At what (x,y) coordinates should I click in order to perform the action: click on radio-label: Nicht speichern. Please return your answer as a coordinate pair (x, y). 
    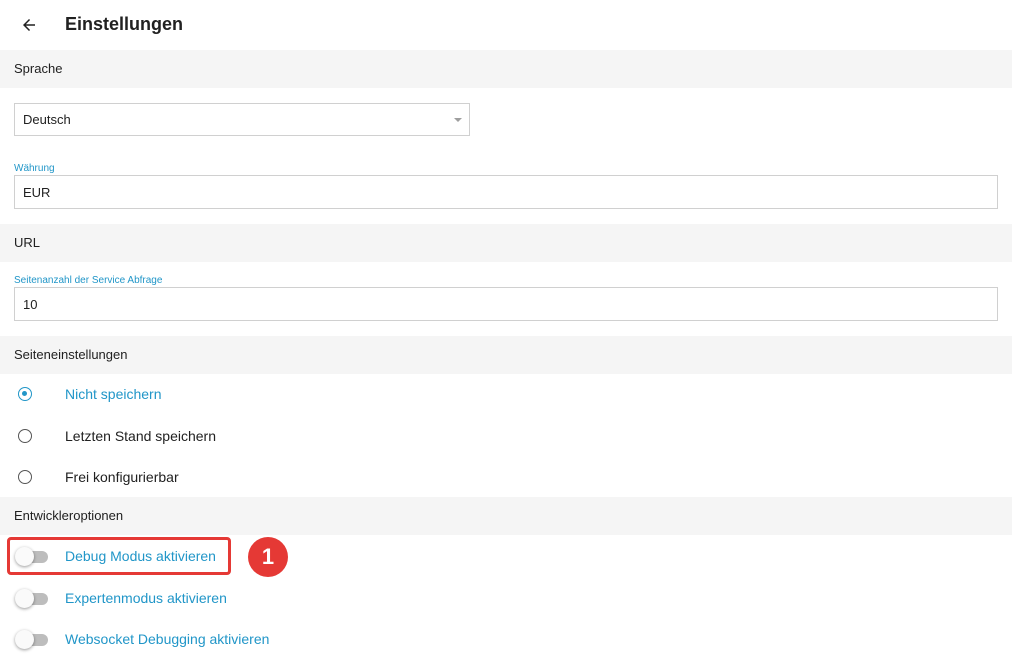
    Looking at the image, I should click on (113, 394).